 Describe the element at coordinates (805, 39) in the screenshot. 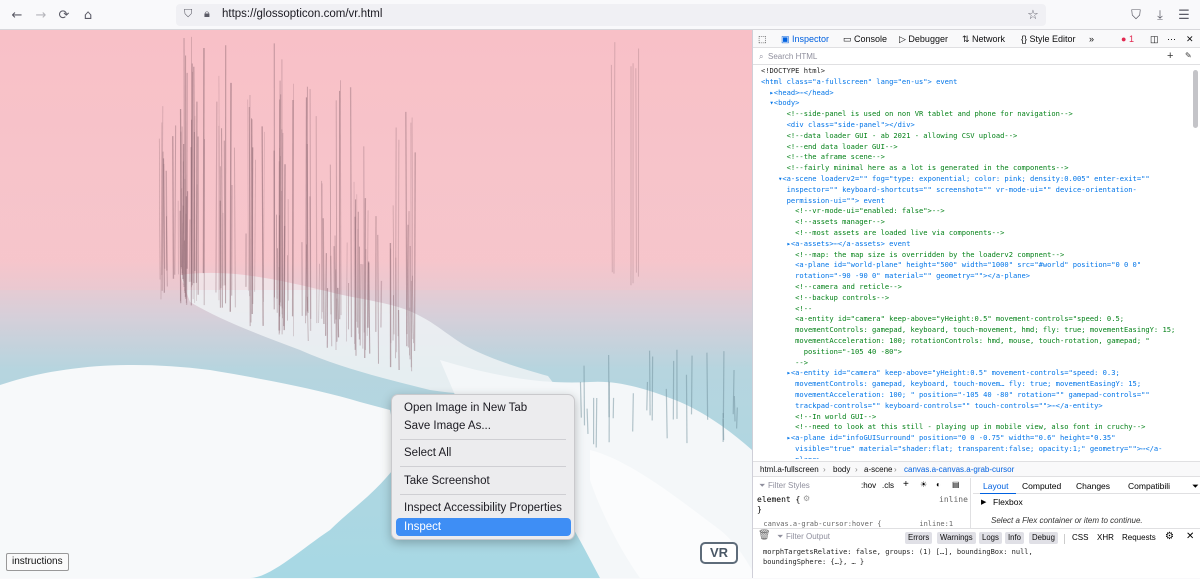

I see `tab-inspector: ▣ Inspector` at that location.